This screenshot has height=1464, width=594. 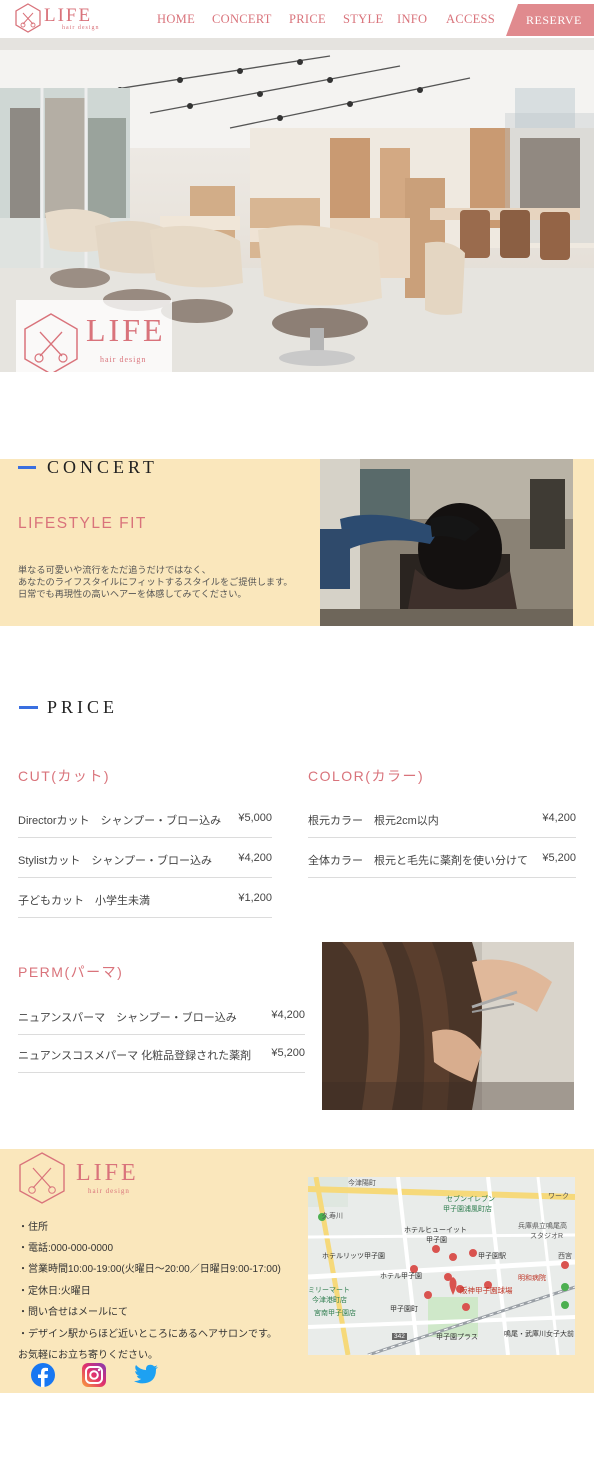 I want to click on cut-heading: CUT(カット), so click(x=64, y=776).